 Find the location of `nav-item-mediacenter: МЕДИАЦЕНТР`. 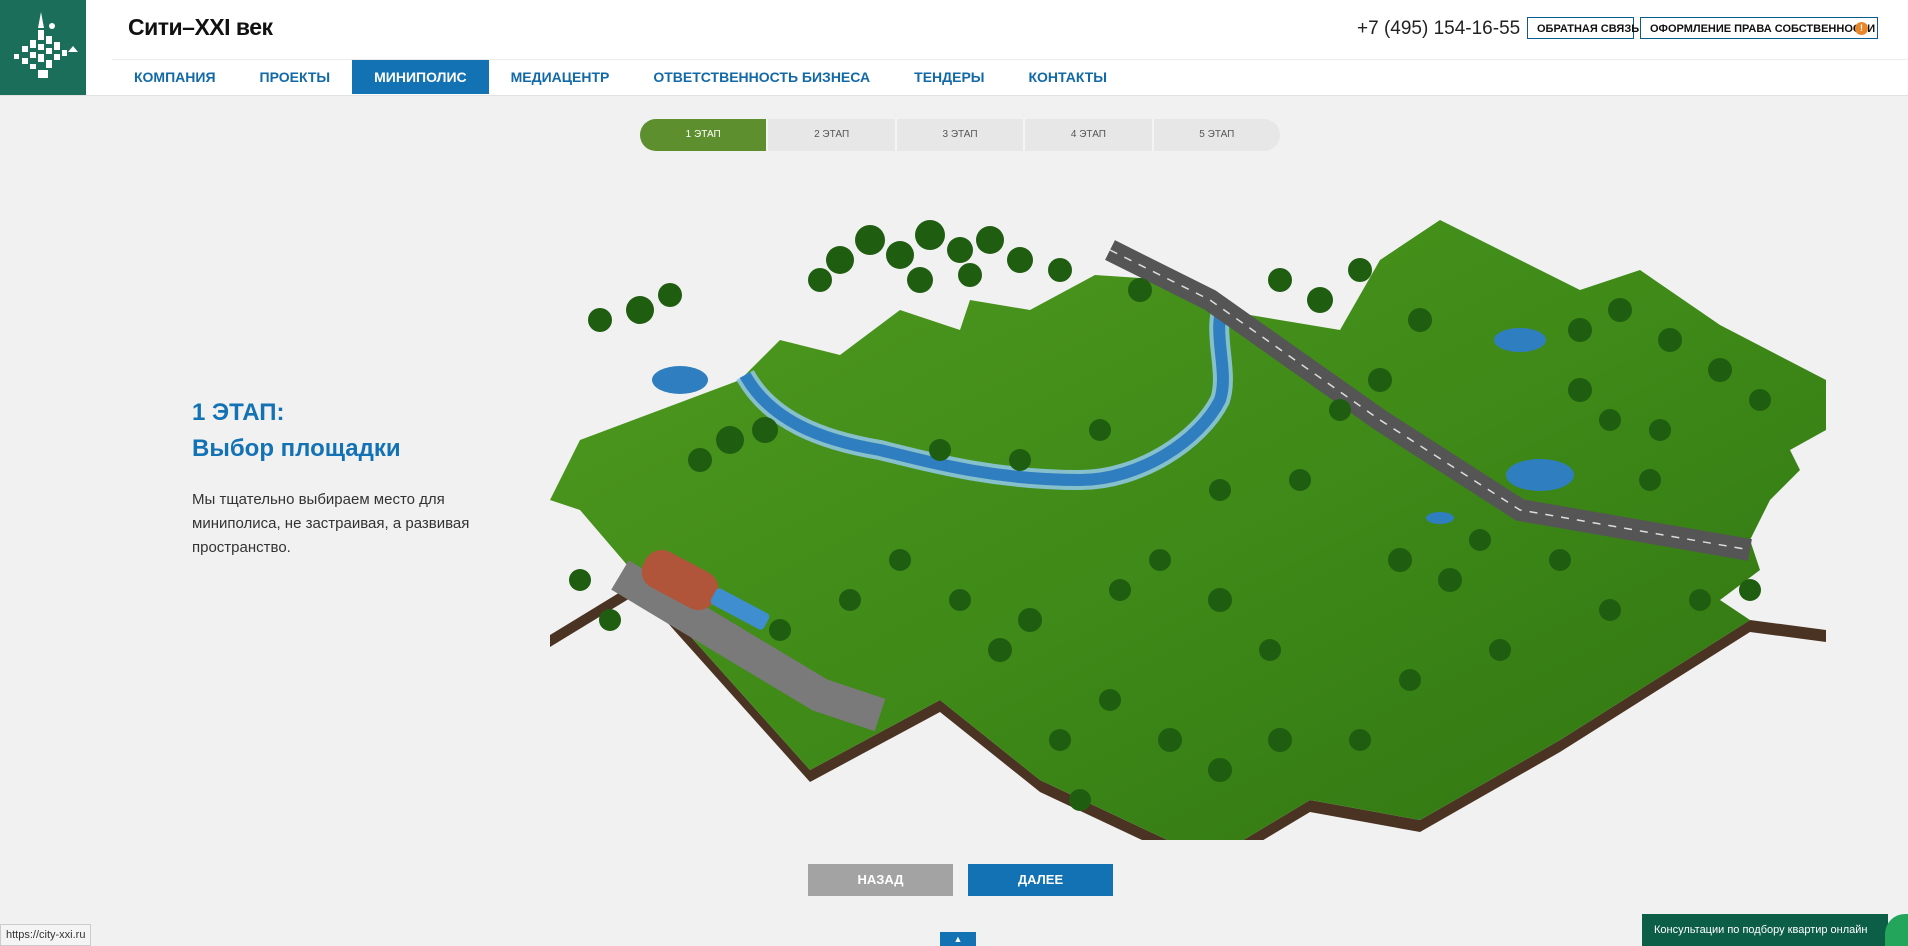

nav-item-mediacenter: МЕДИАЦЕНТР is located at coordinates (560, 77).